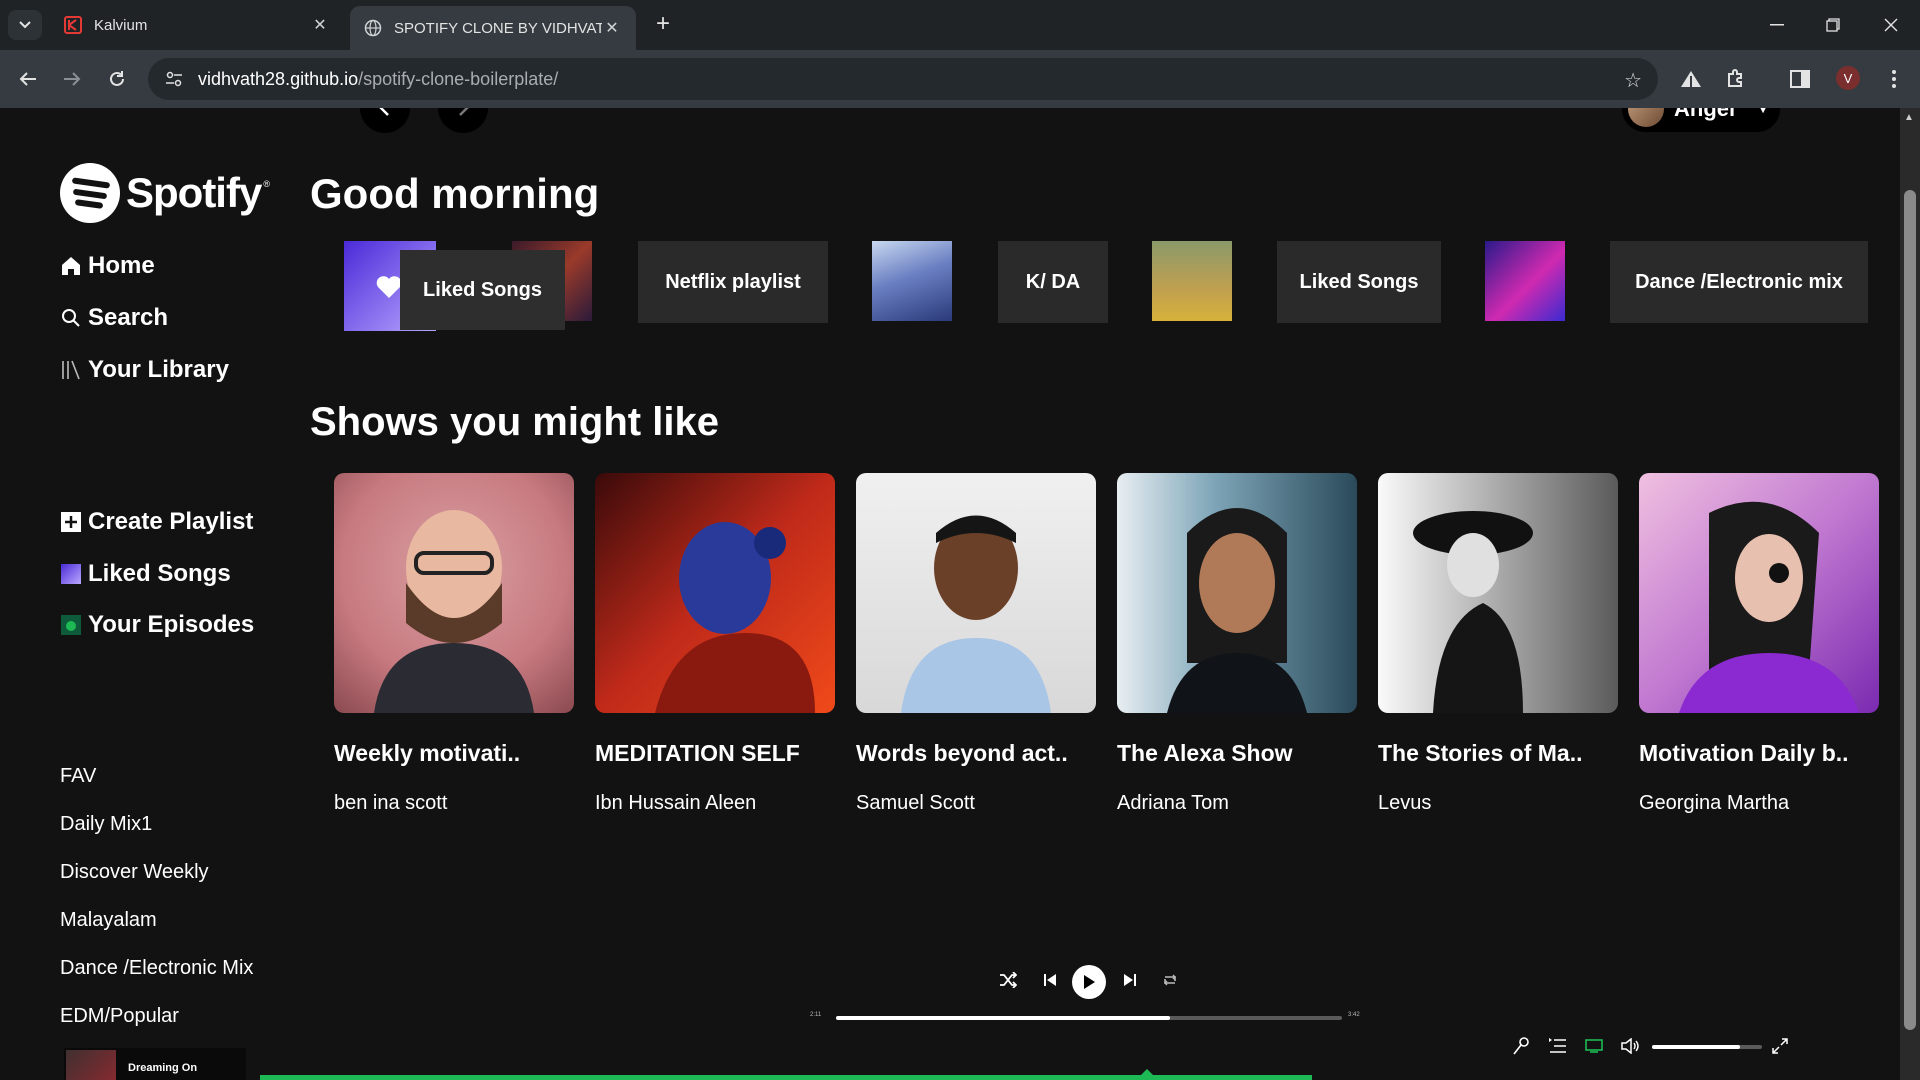 Image resolution: width=1920 pixels, height=1080 pixels. Describe the element at coordinates (71, 522) in the screenshot. I see `plus-square-icon` at that location.